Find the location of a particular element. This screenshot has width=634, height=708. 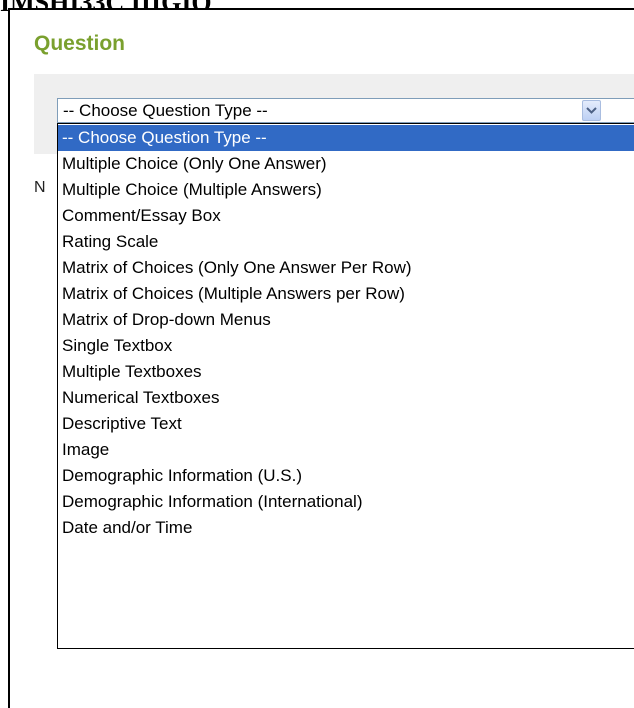

dropdown-option: Matrix of Drop-down Menus is located at coordinates (346, 320).